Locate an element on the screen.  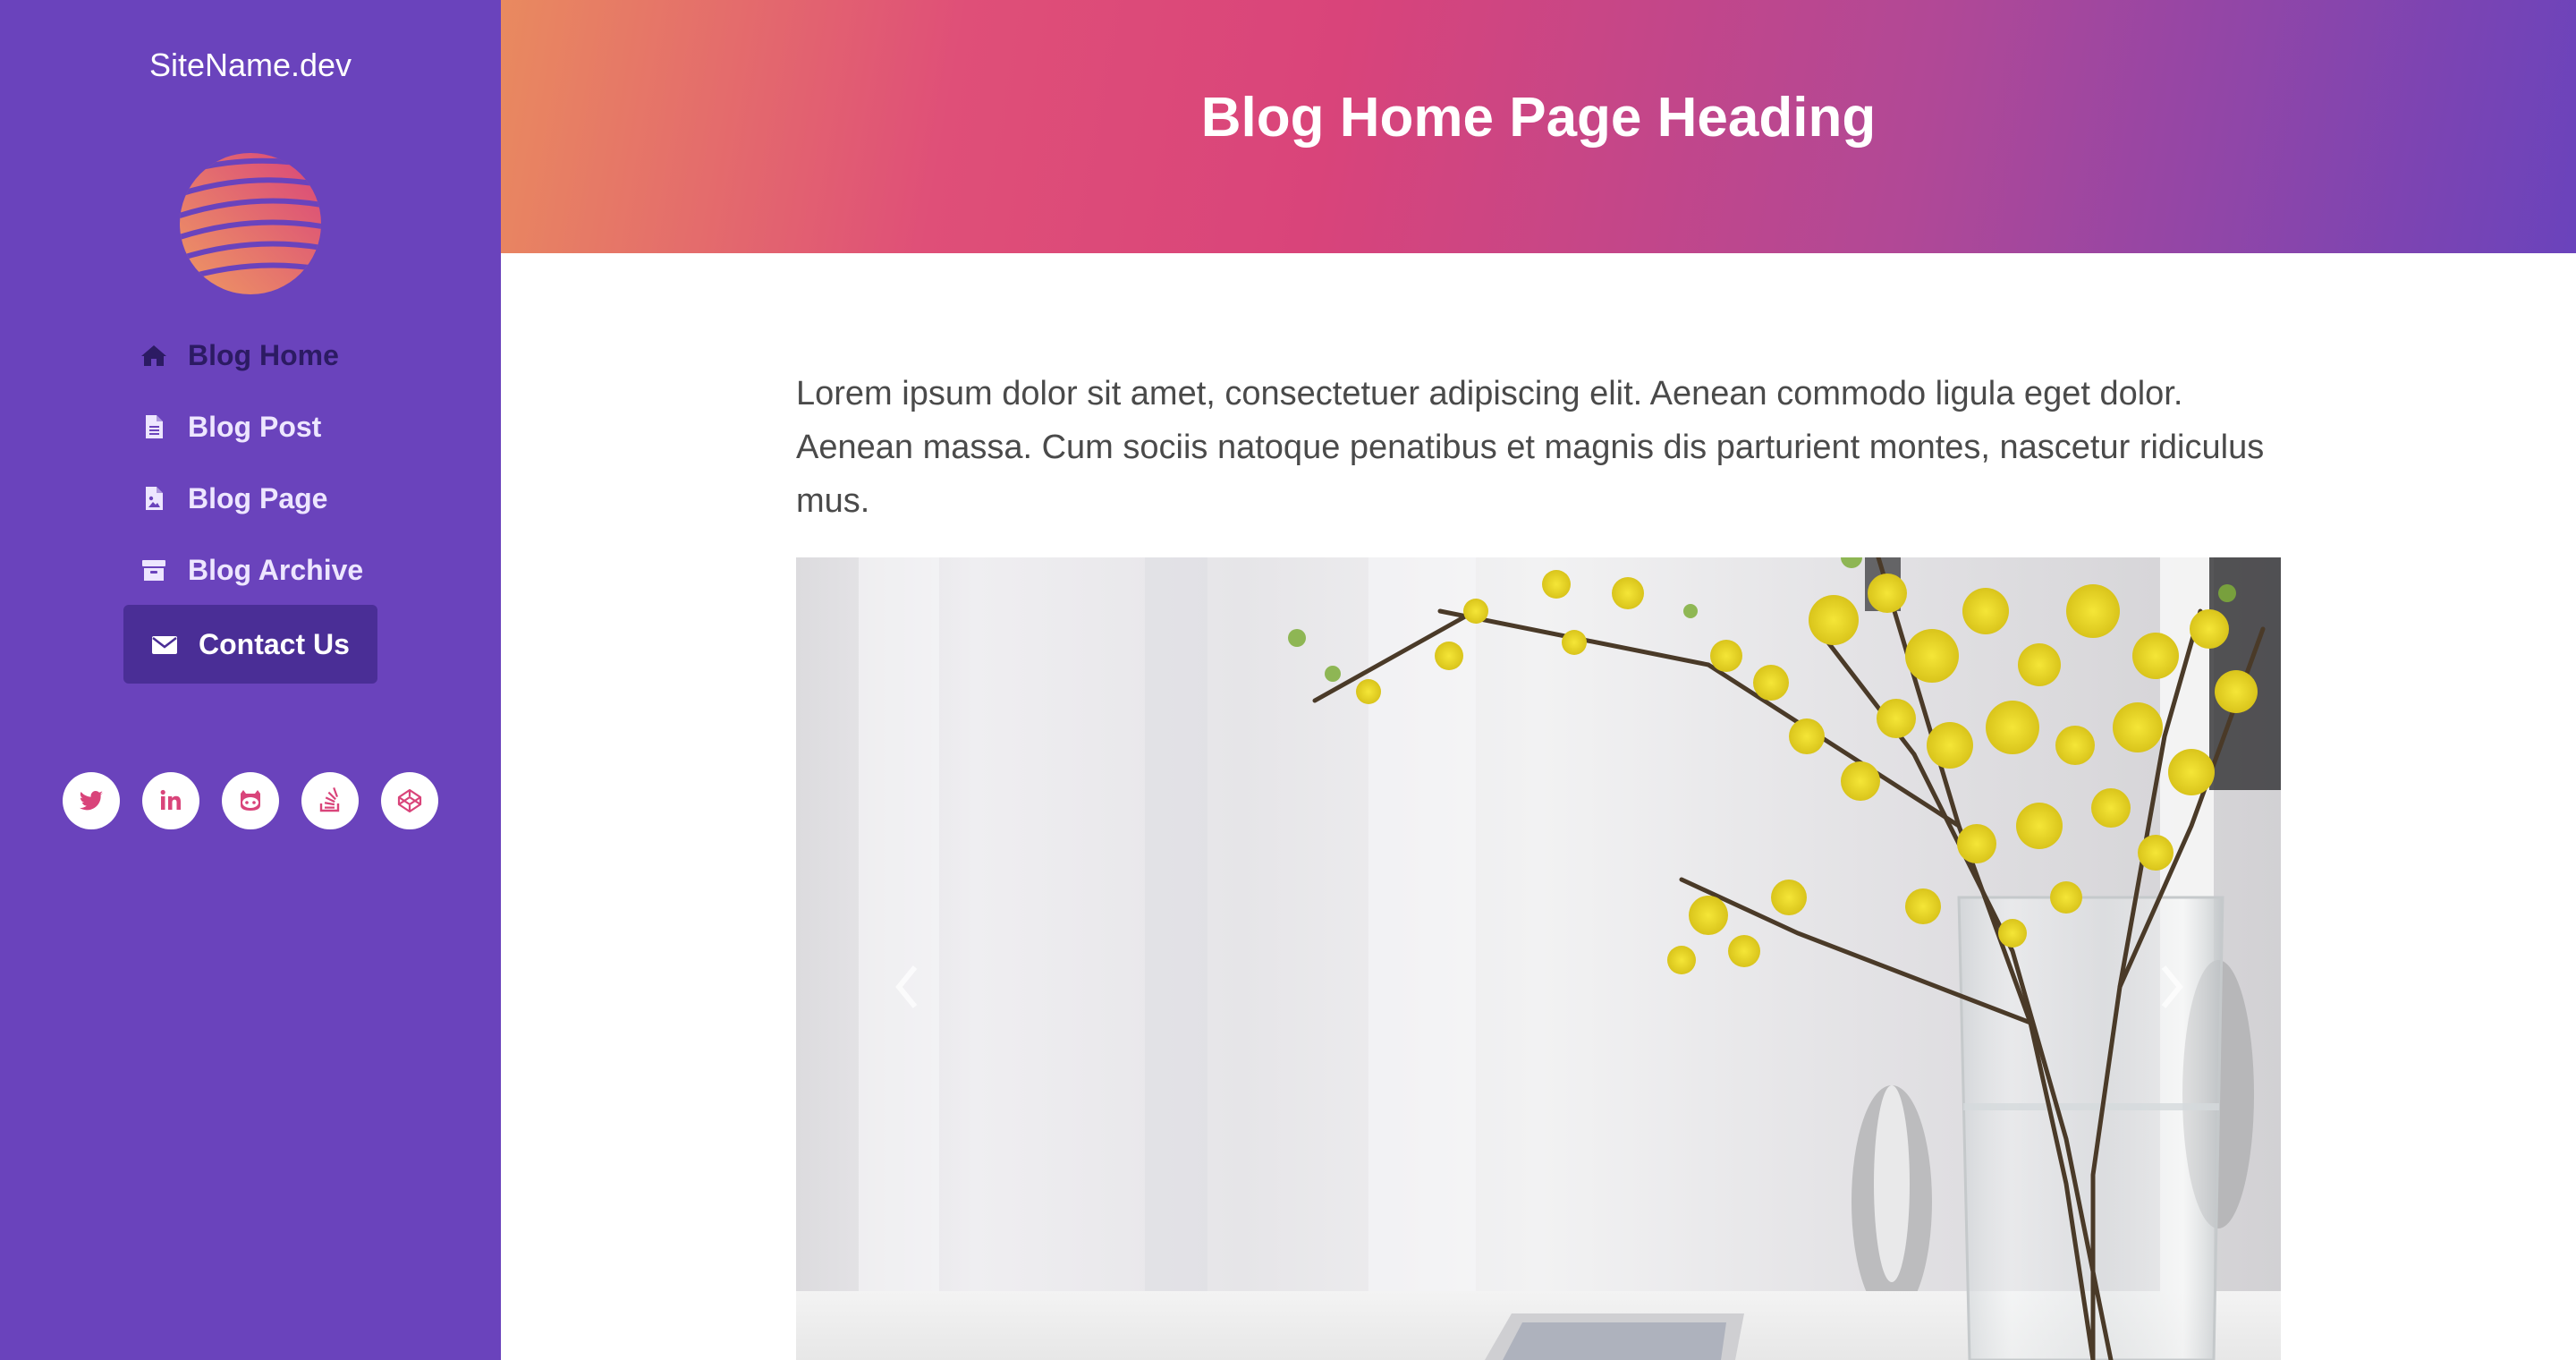
carousel-prev-button is located at coordinates (907, 986).